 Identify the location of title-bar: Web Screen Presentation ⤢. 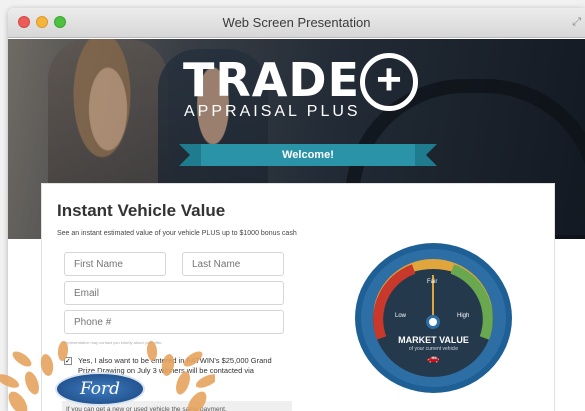
(296, 23).